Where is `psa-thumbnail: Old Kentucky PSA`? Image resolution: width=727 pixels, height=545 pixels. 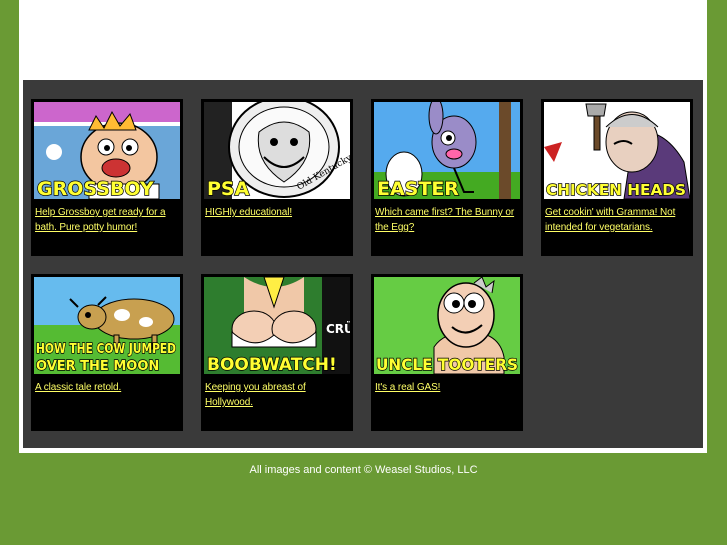
psa-thumbnail: Old Kentucky PSA is located at coordinates (277, 150).